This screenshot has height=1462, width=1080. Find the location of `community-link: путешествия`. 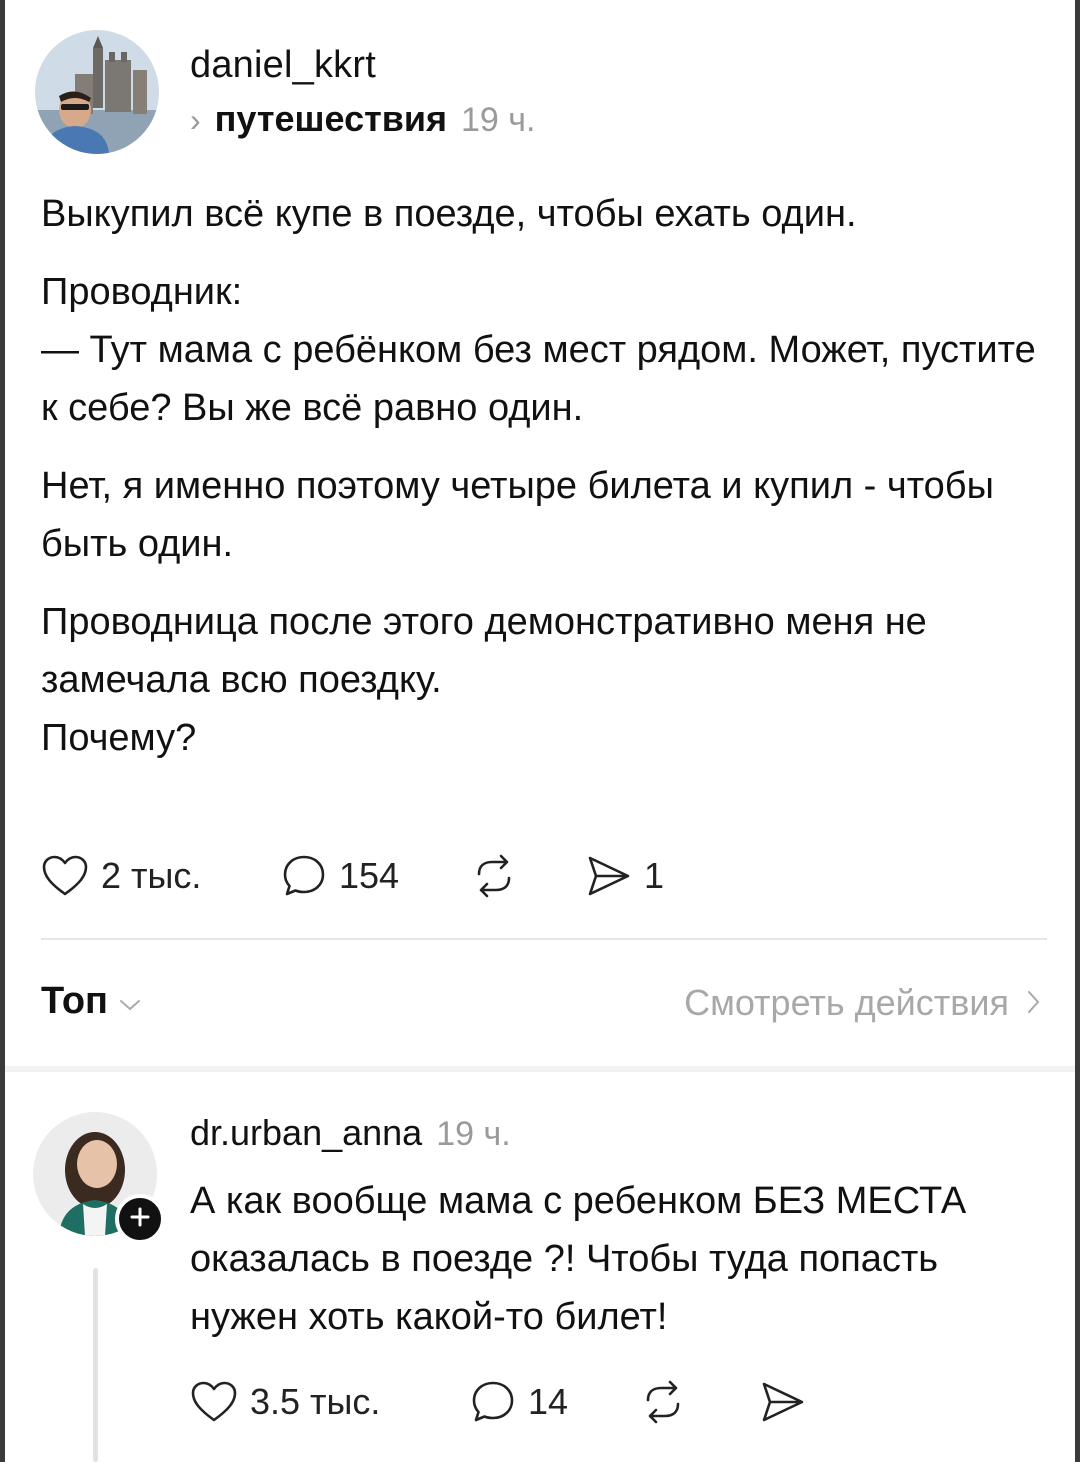

community-link: путешествия is located at coordinates (331, 119).